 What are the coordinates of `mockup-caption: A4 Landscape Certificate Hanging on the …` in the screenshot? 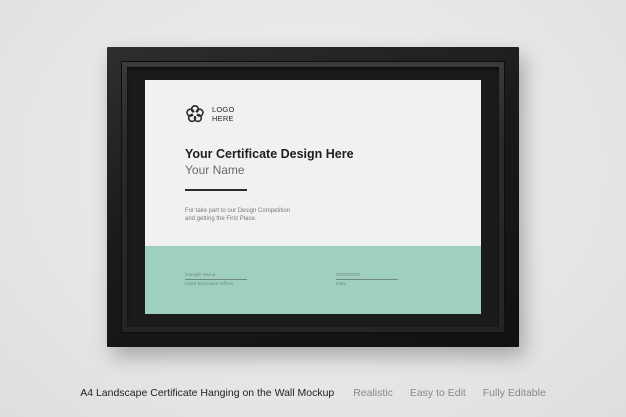 It's located at (313, 393).